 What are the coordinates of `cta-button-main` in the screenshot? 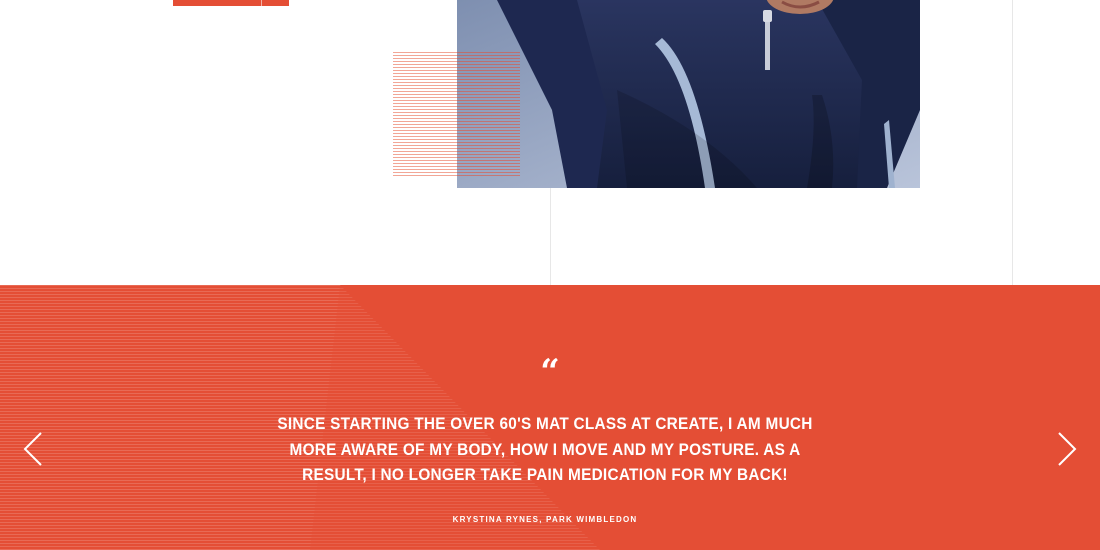 It's located at (217, 3).